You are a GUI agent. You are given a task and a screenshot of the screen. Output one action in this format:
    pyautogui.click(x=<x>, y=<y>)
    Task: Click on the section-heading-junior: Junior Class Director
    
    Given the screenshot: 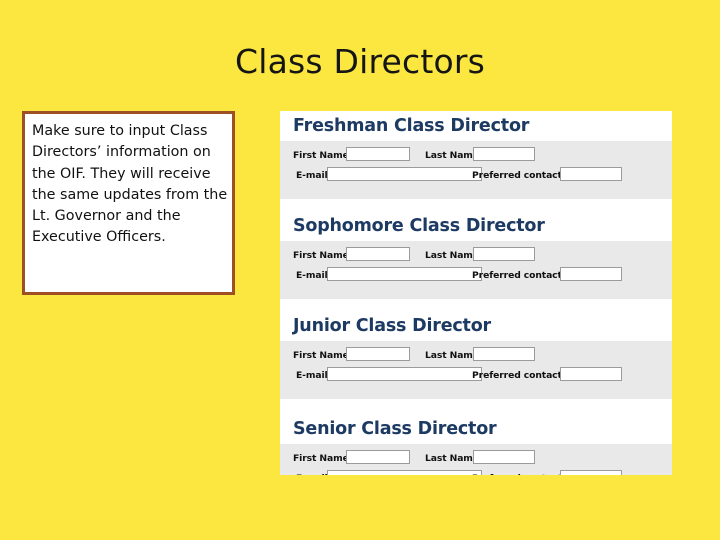 What is the action you would take?
    pyautogui.click(x=476, y=326)
    